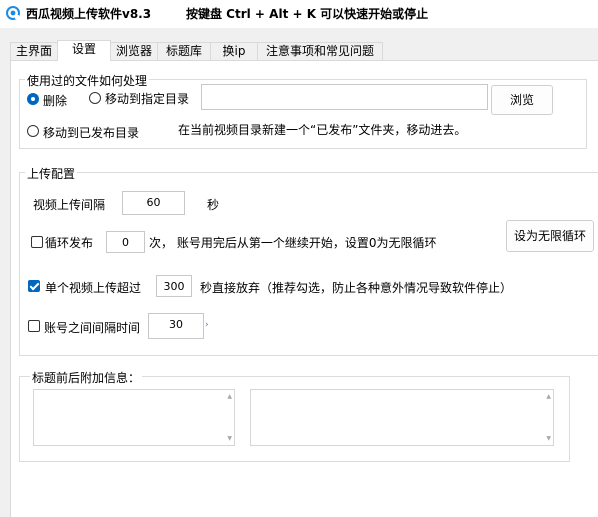 The width and height of the screenshot is (598, 517). I want to click on radio-delete, so click(33, 99).